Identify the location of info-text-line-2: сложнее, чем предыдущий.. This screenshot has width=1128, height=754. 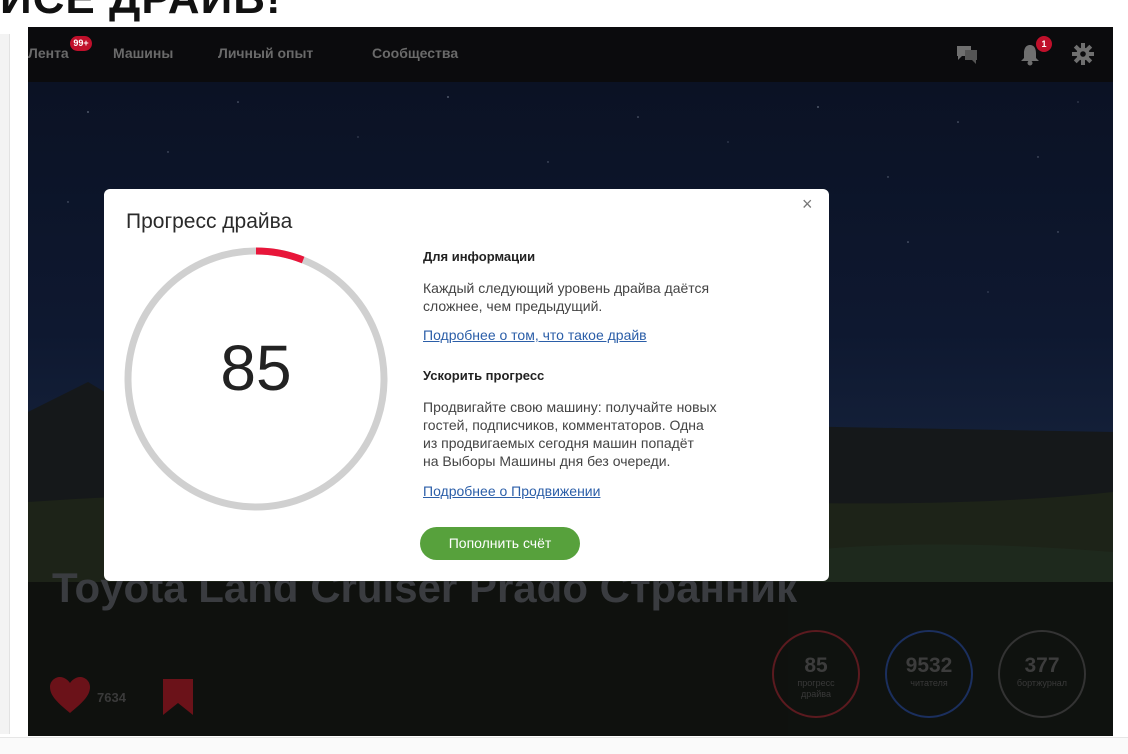
(513, 306).